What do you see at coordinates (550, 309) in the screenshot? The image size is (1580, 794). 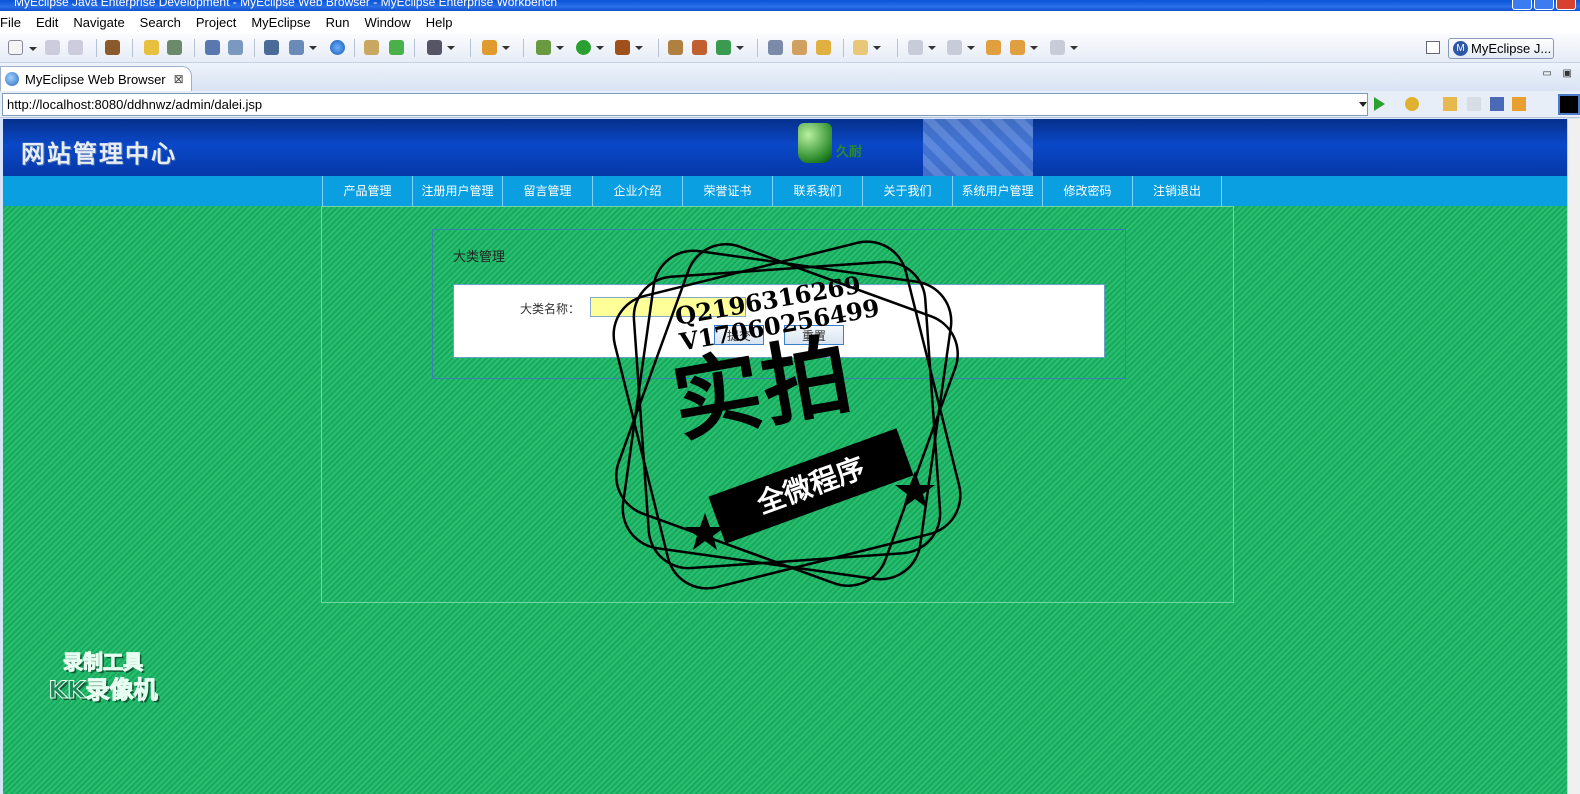 I see `category-name-label: 大类名称：` at bounding box center [550, 309].